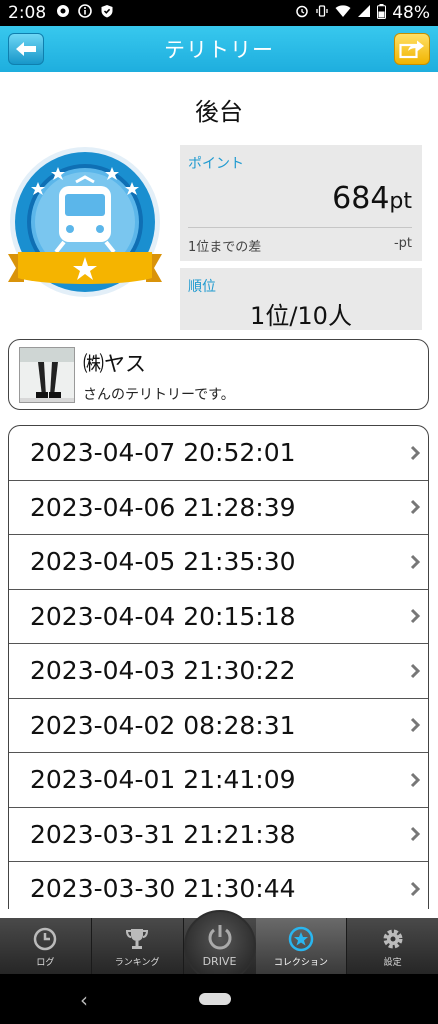 The width and height of the screenshot is (438, 1024). Describe the element at coordinates (137, 963) in the screenshot. I see `tab-ranking-label: ランキング` at that location.